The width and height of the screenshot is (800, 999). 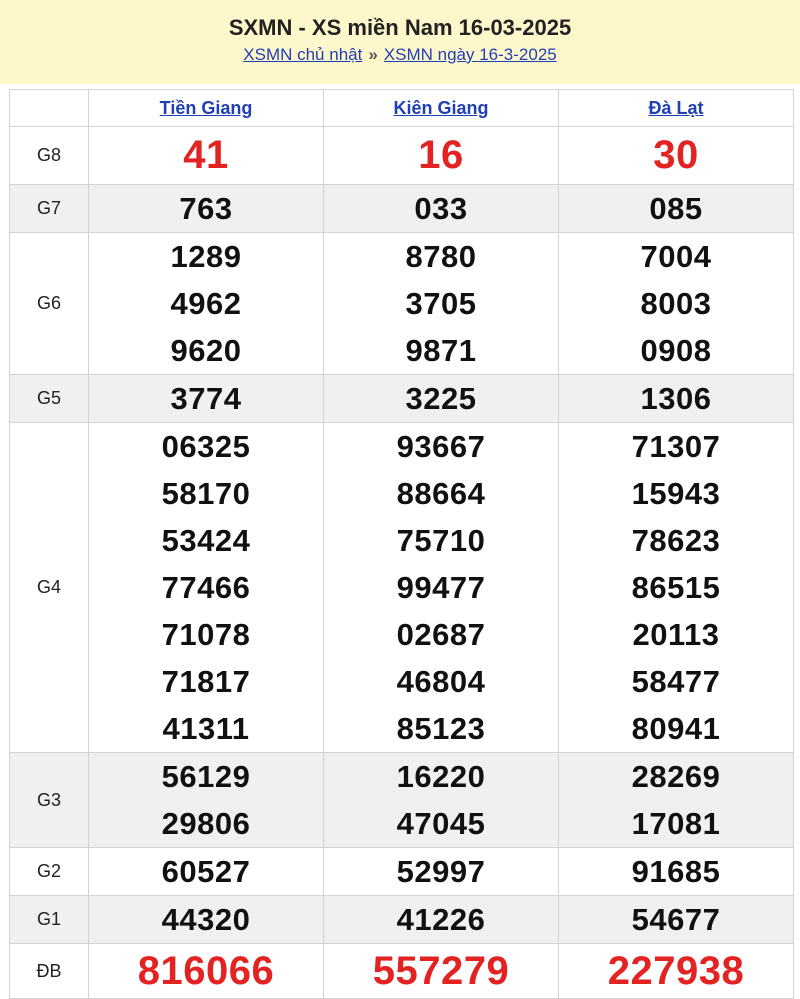 I want to click on result-number: 02687, so click(x=441, y=634).